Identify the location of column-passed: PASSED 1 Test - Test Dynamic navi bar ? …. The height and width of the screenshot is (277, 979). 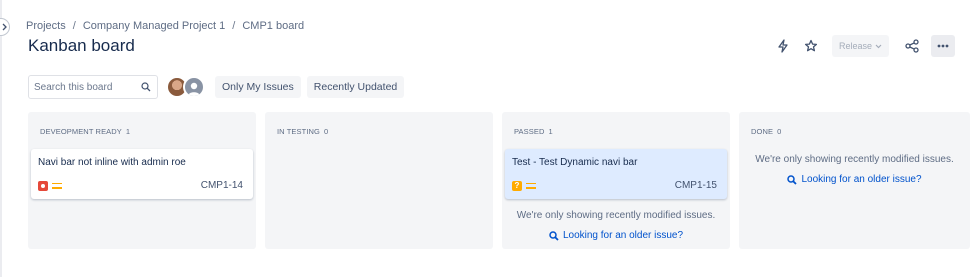
(616, 180).